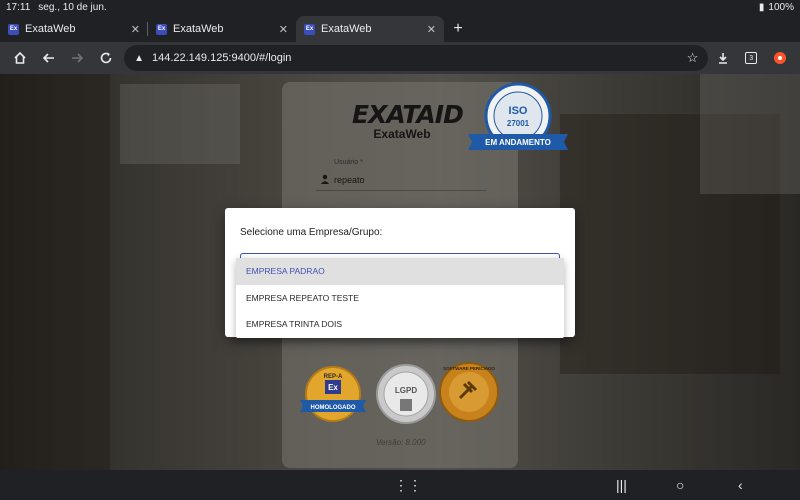 This screenshot has width=800, height=500. Describe the element at coordinates (400, 7) in the screenshot. I see `status-bar: 17:11 seg., 10 de jun. ▮ 100%` at that location.